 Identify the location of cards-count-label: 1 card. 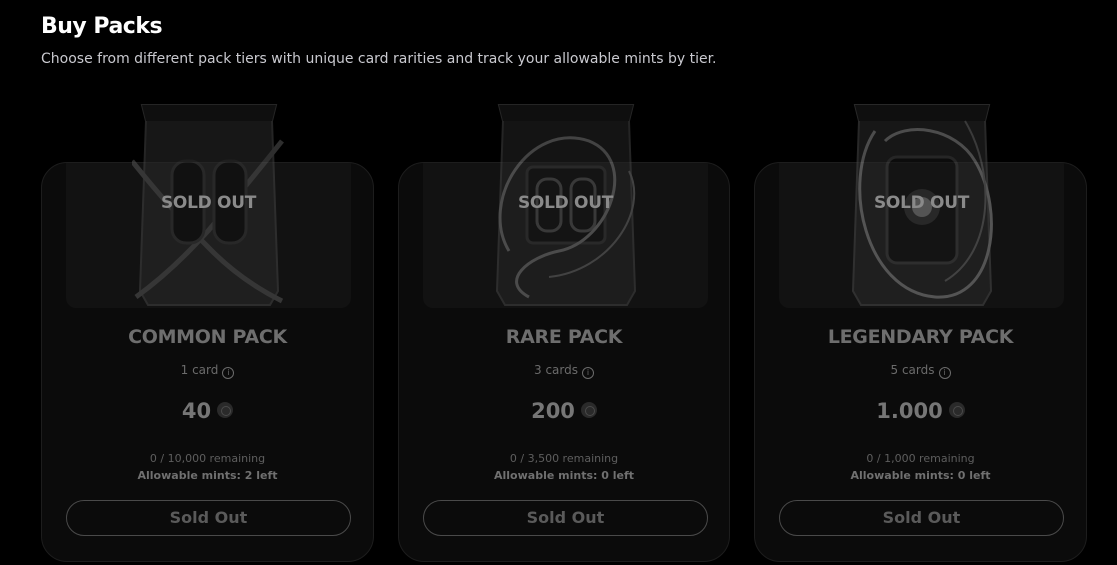
(199, 370).